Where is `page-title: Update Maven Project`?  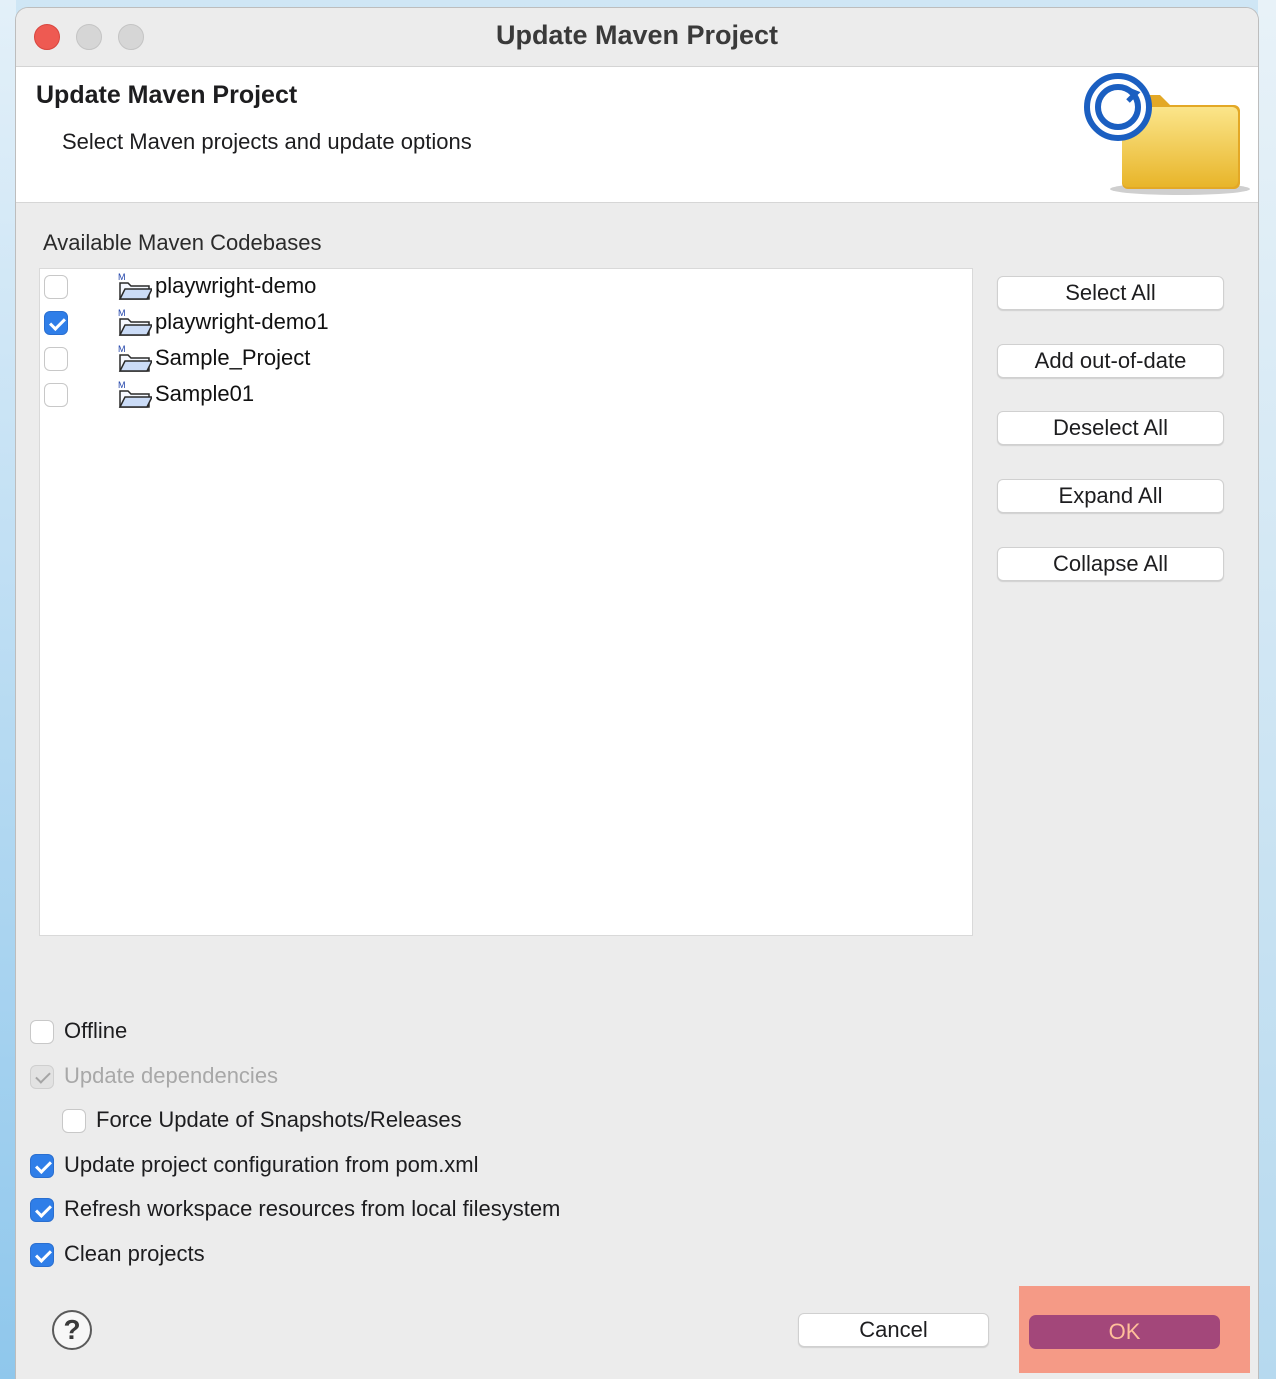
page-title: Update Maven Project is located at coordinates (167, 95).